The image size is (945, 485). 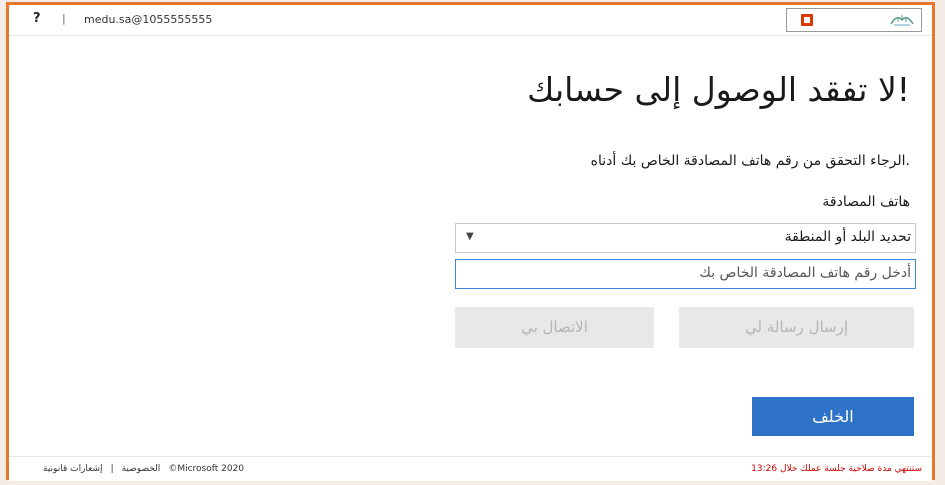 What do you see at coordinates (470, 20) in the screenshot?
I see `top-bar: ? | medu.sa@1055555555` at bounding box center [470, 20].